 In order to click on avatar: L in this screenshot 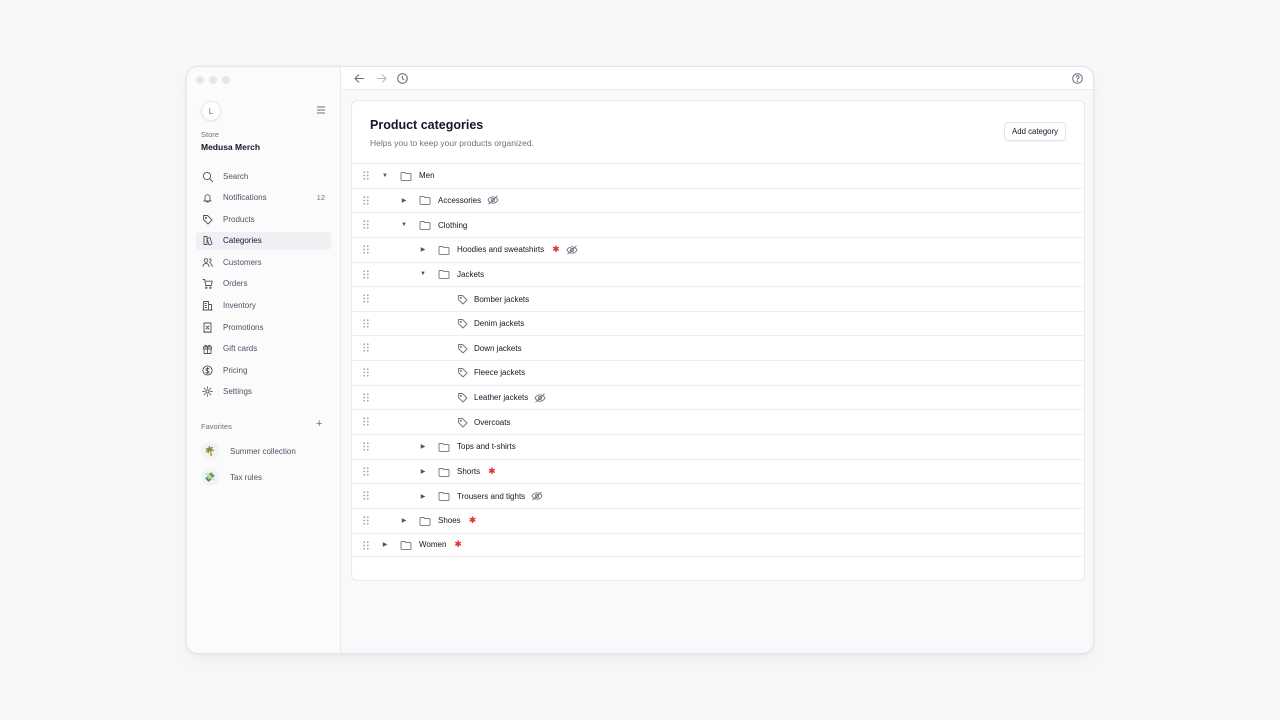, I will do `click(211, 111)`.